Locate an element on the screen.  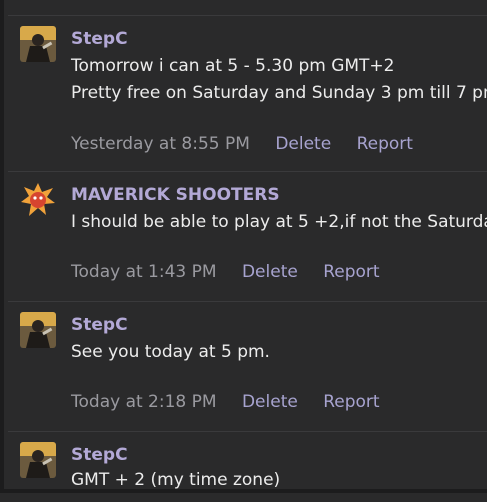
timestamp: Yesterday at 8:55 PM is located at coordinates (160, 144).